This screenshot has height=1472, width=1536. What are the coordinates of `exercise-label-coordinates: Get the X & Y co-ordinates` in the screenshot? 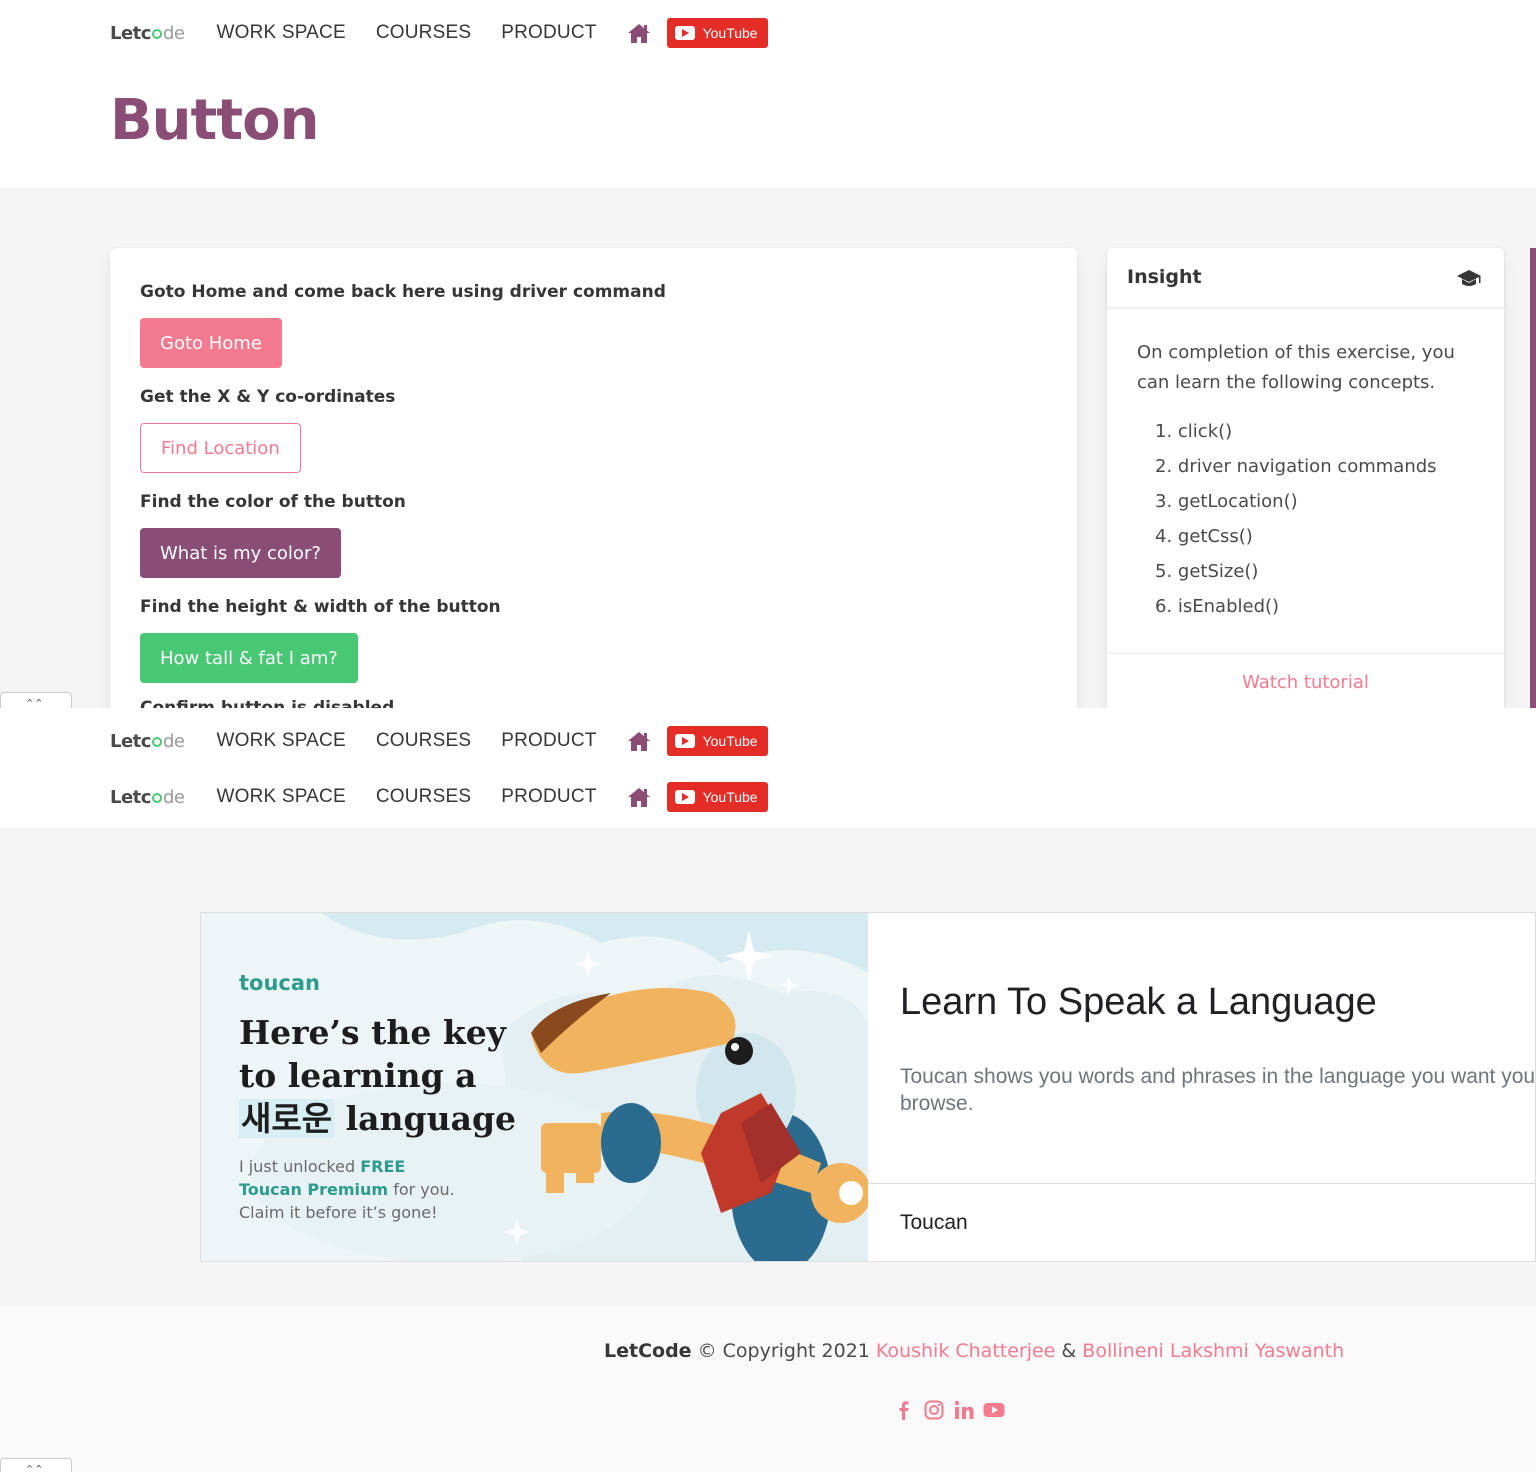 It's located at (268, 397).